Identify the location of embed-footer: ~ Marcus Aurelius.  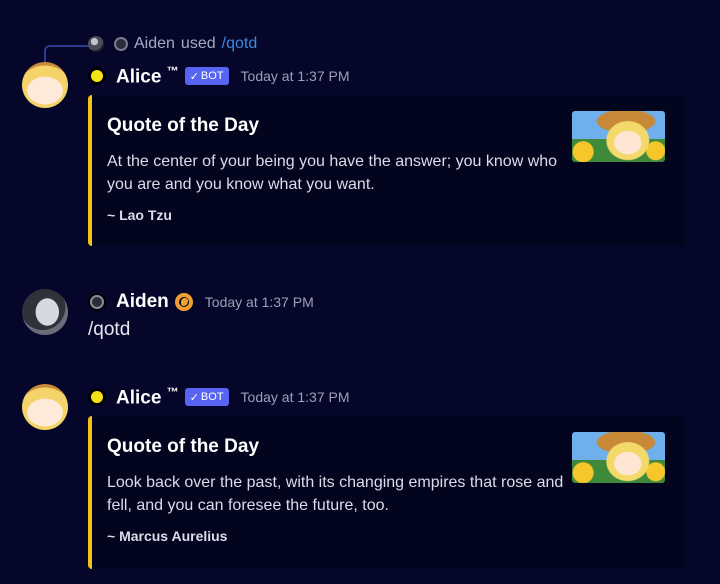
(167, 536).